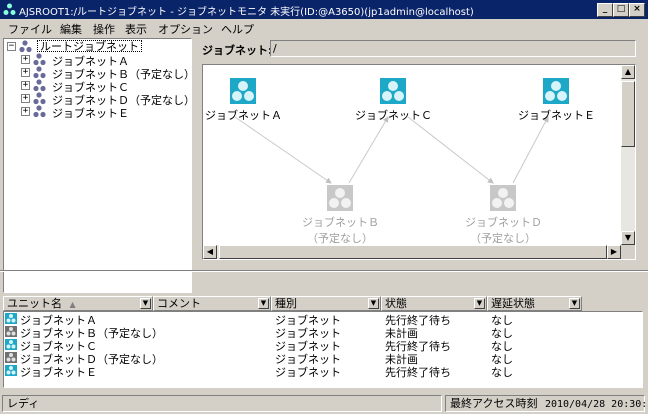 This screenshot has height=414, width=648. What do you see at coordinates (308, 372) in the screenshot?
I see `cell-type: ジョブネット` at bounding box center [308, 372].